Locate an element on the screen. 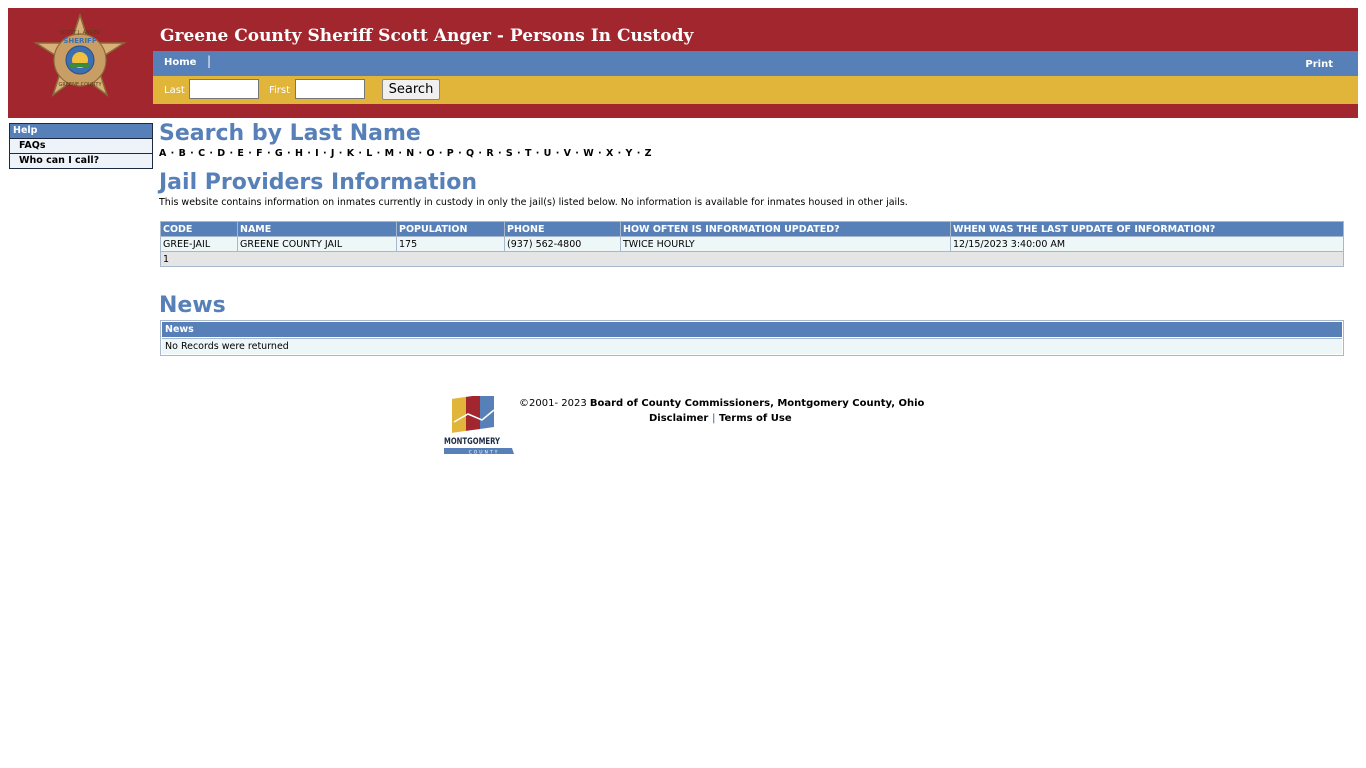 This screenshot has height=768, width=1366. terms-of-use-link: Terms of Use is located at coordinates (755, 418).